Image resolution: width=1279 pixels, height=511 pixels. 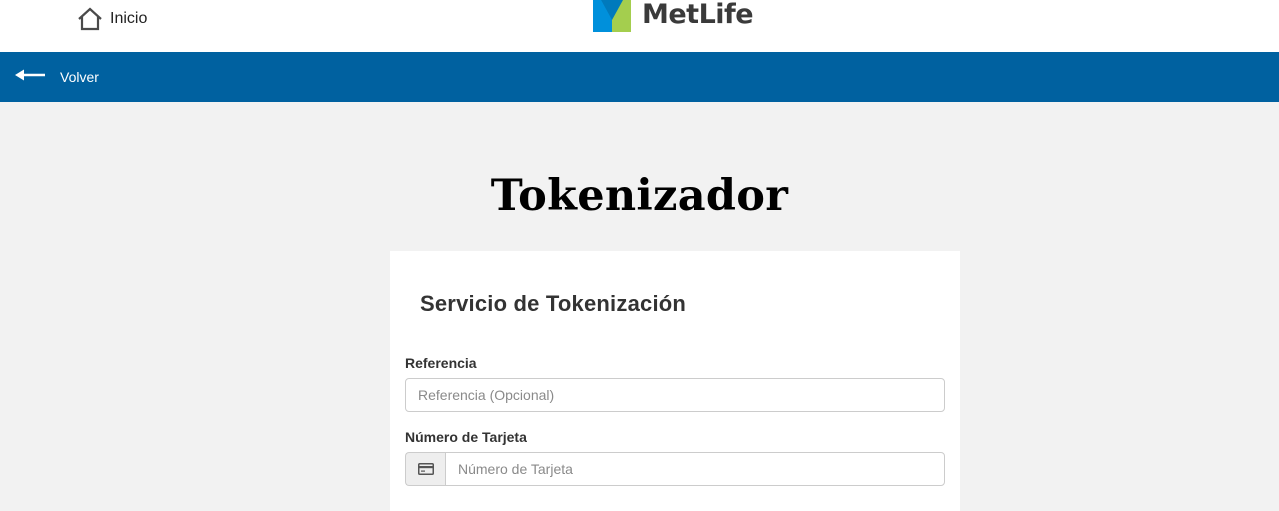 What do you see at coordinates (90, 19) in the screenshot?
I see `home-icon` at bounding box center [90, 19].